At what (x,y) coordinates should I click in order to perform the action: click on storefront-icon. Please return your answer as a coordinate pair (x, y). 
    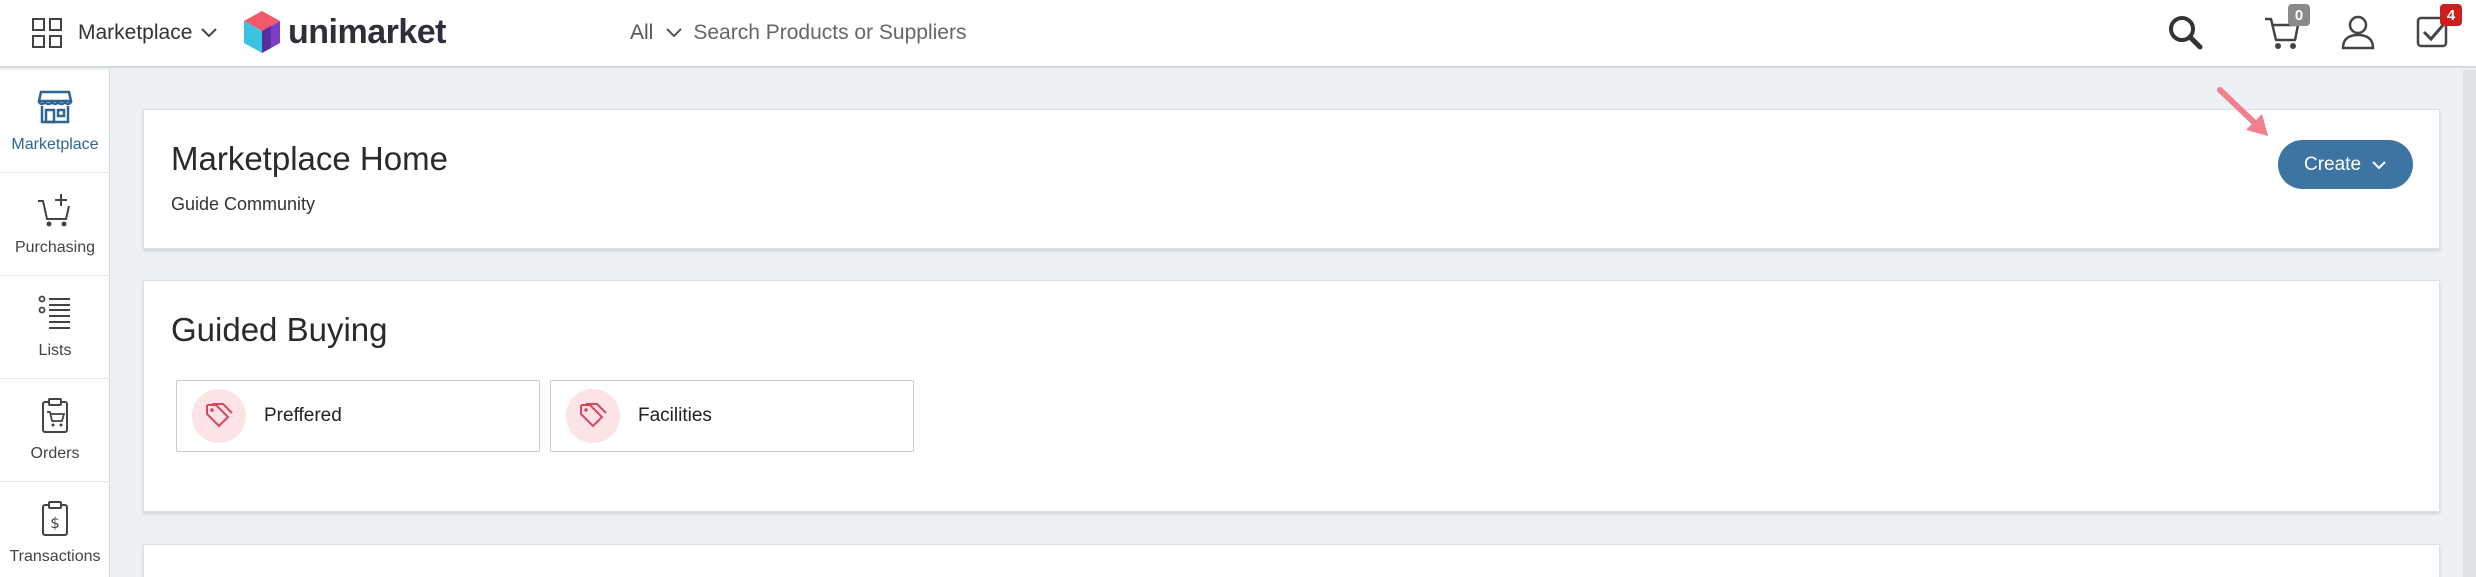
    Looking at the image, I should click on (55, 107).